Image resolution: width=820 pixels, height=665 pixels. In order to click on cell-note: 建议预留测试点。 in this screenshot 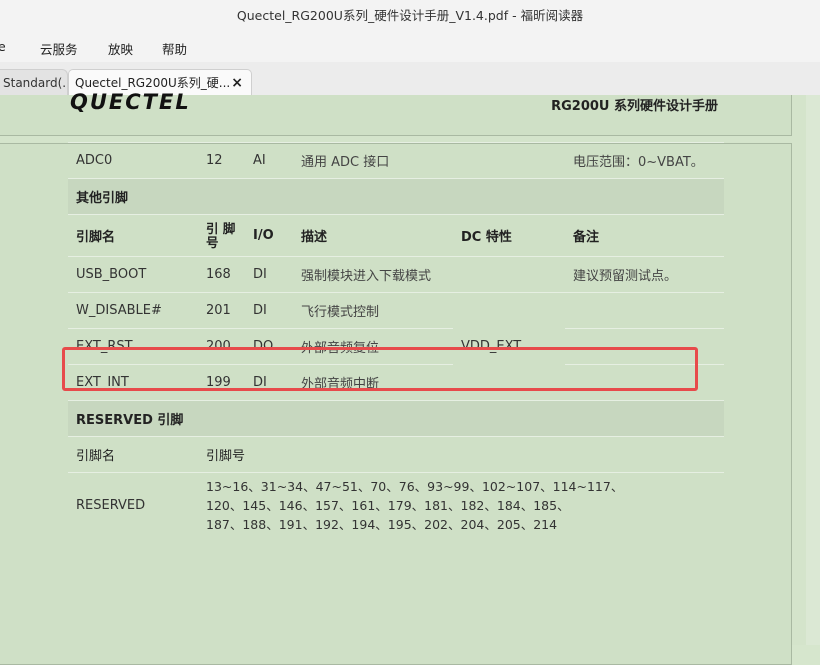, I will do `click(644, 274)`.